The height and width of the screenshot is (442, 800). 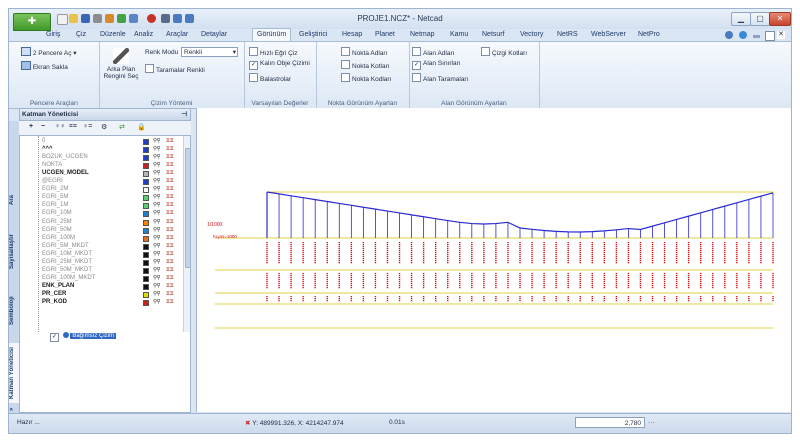 What do you see at coordinates (100, 182) in the screenshot?
I see `layer-row: @EGRI ⚲⚲ ⧖⧖` at bounding box center [100, 182].